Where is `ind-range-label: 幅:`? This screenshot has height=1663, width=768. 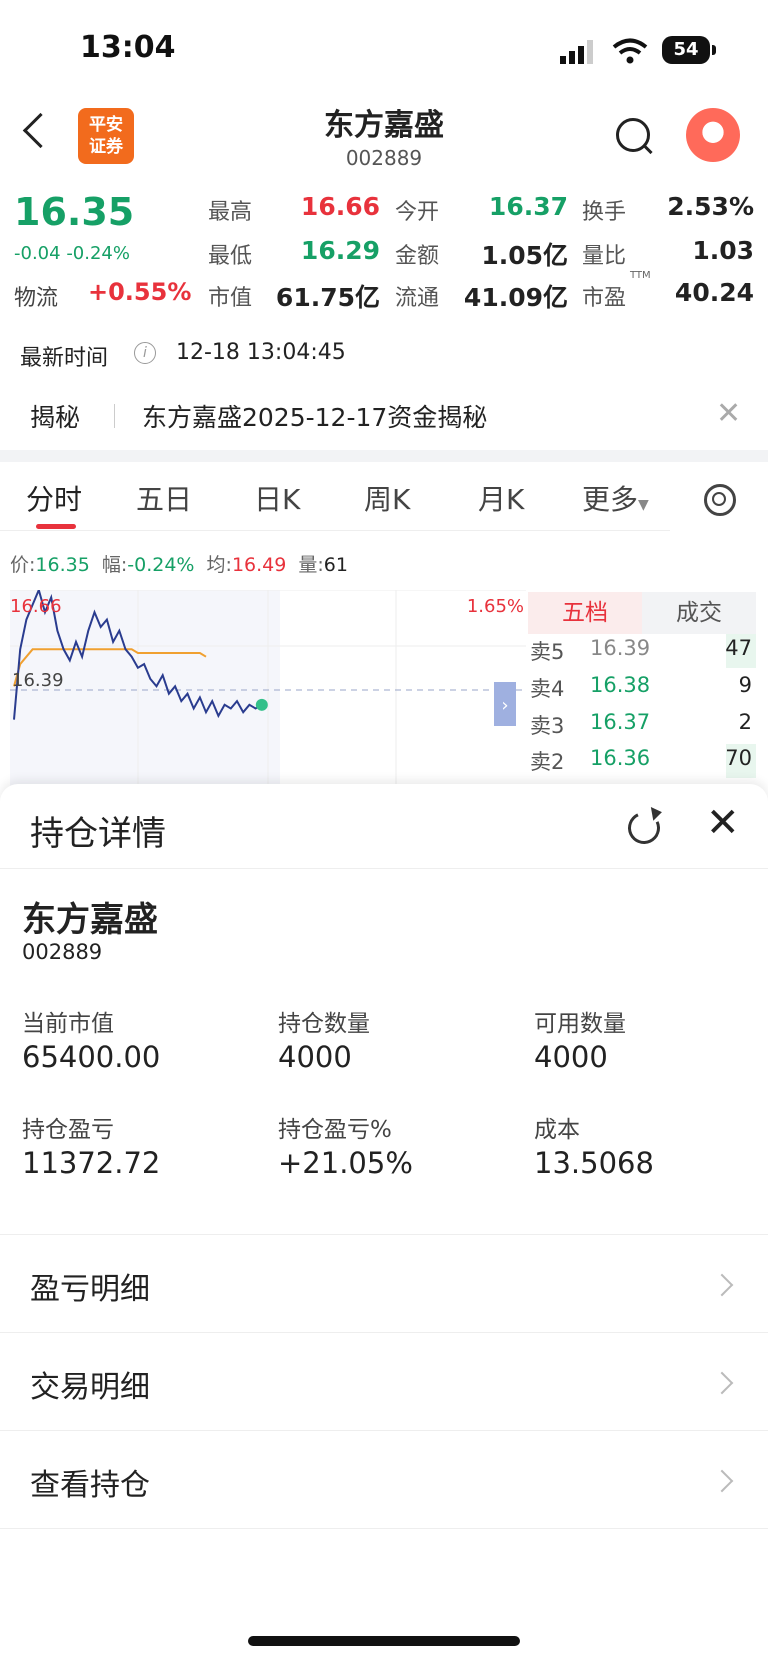
ind-range-label: 幅: is located at coordinates (114, 565).